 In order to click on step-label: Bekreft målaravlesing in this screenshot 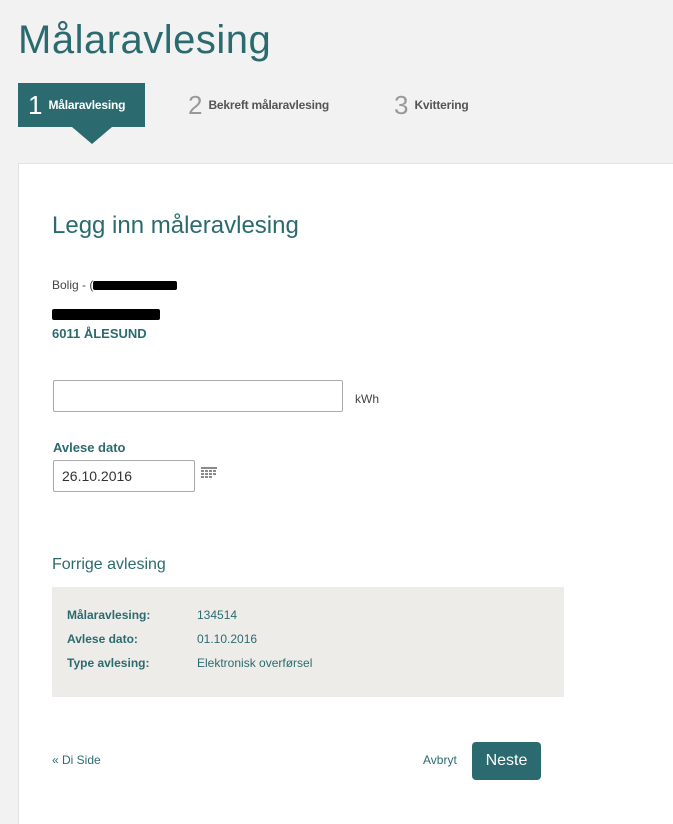, I will do `click(268, 105)`.